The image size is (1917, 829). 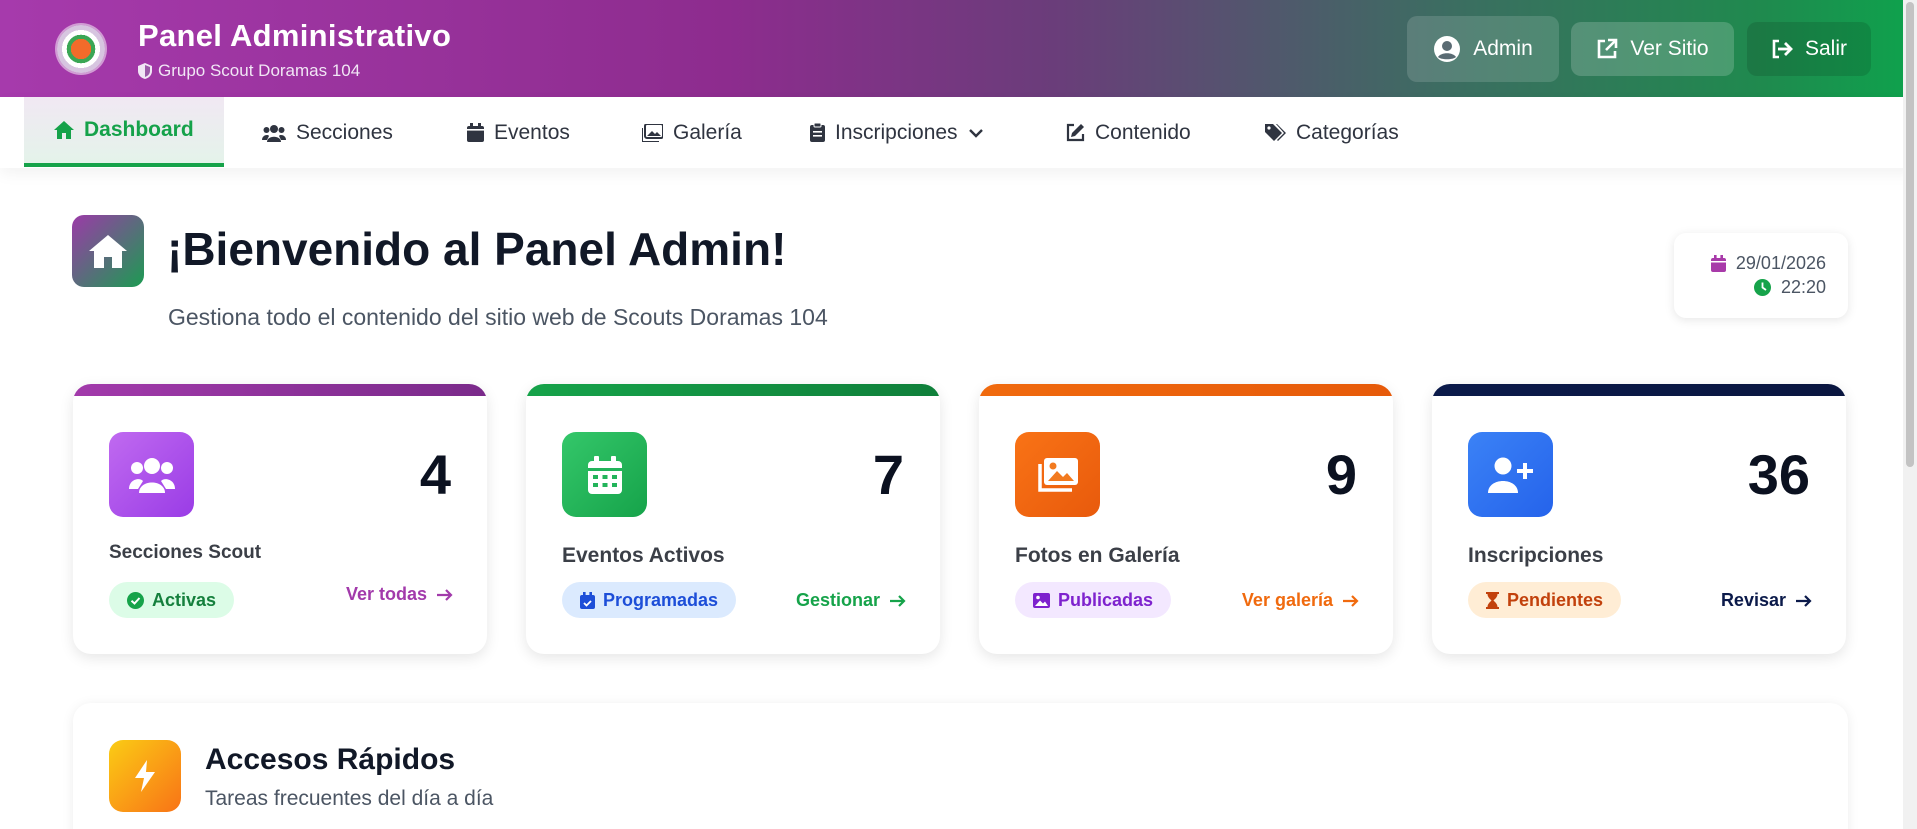 I want to click on header-subtitle: Grupo Scout Doramas 104, so click(x=249, y=71).